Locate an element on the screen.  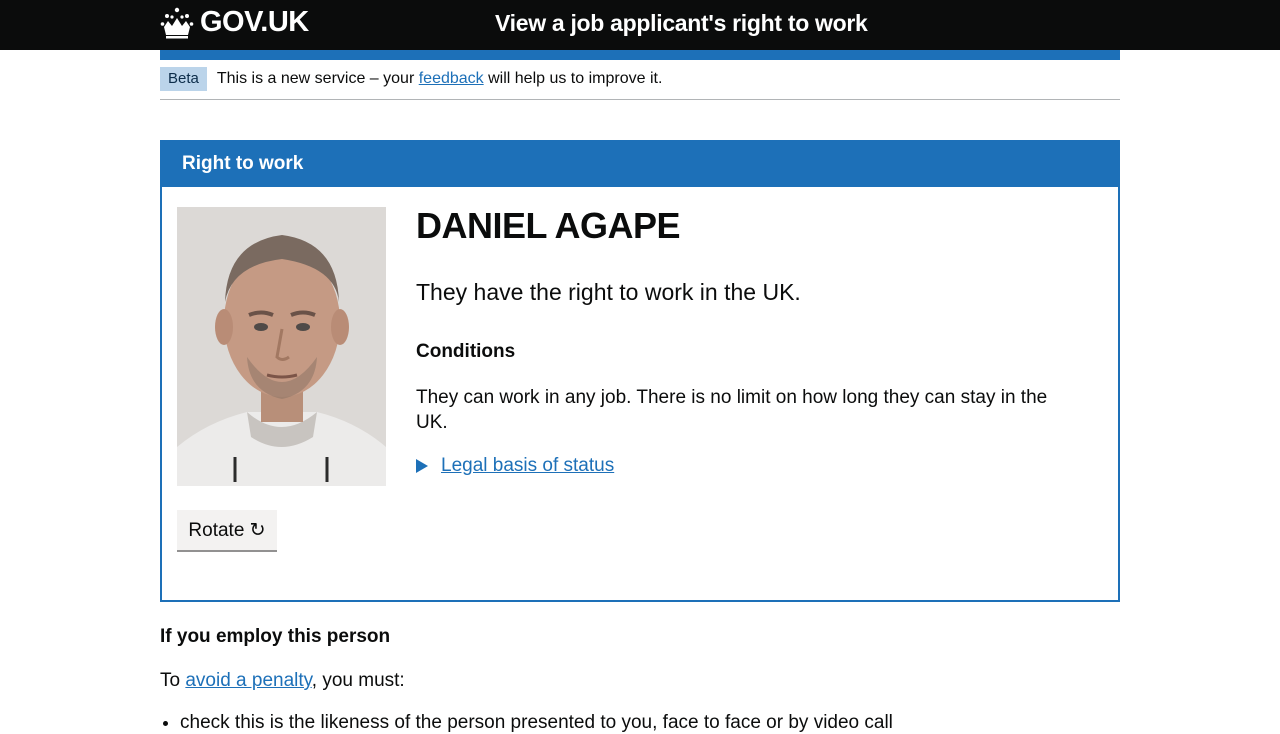
phase-text-after: will help us to improve it. is located at coordinates (573, 78).